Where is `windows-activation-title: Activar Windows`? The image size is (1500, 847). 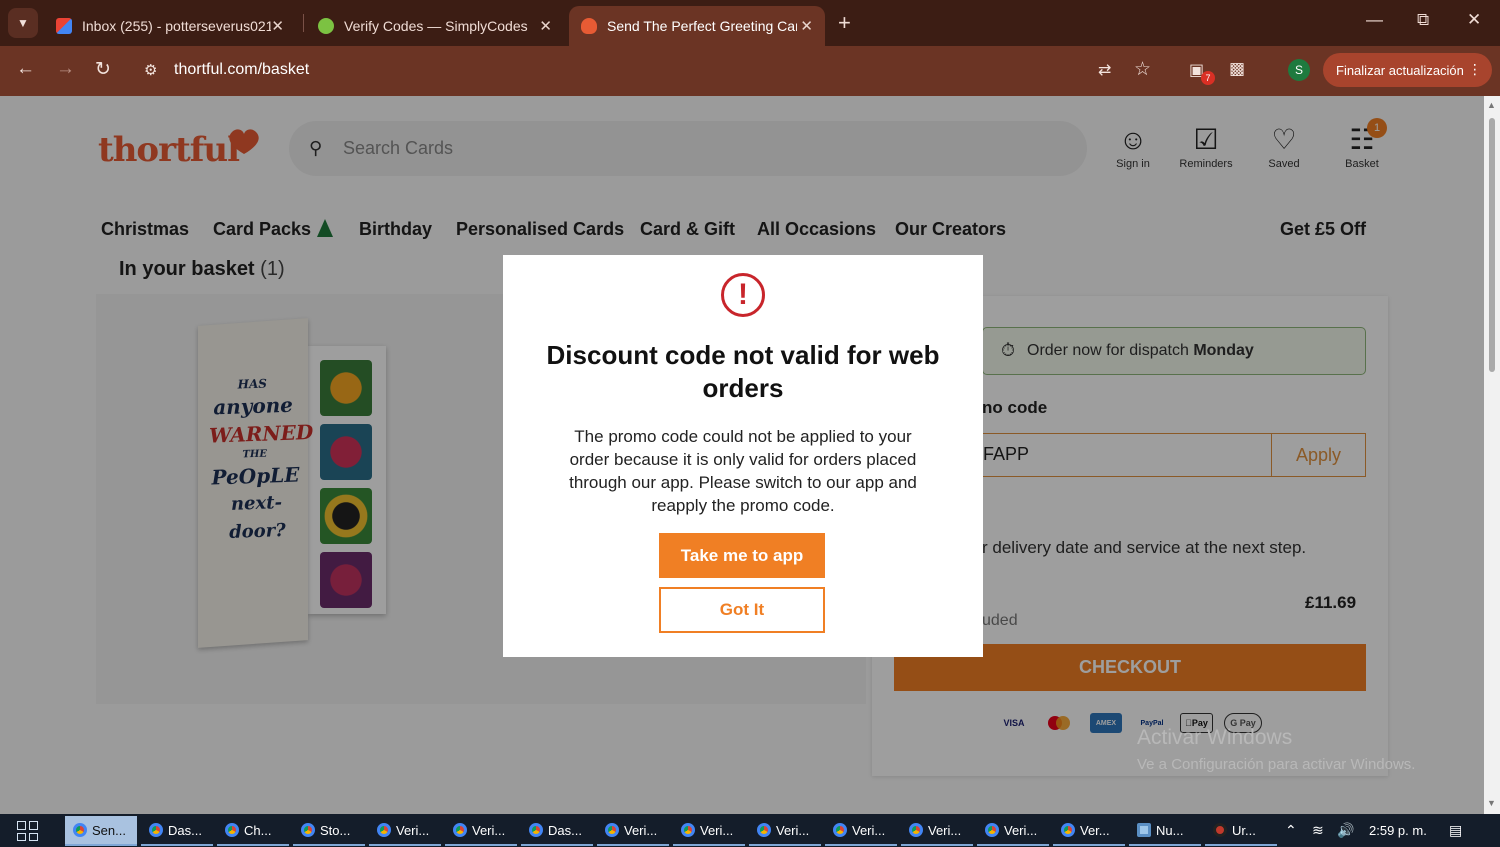
windows-activation-title: Activar Windows is located at coordinates (1215, 737).